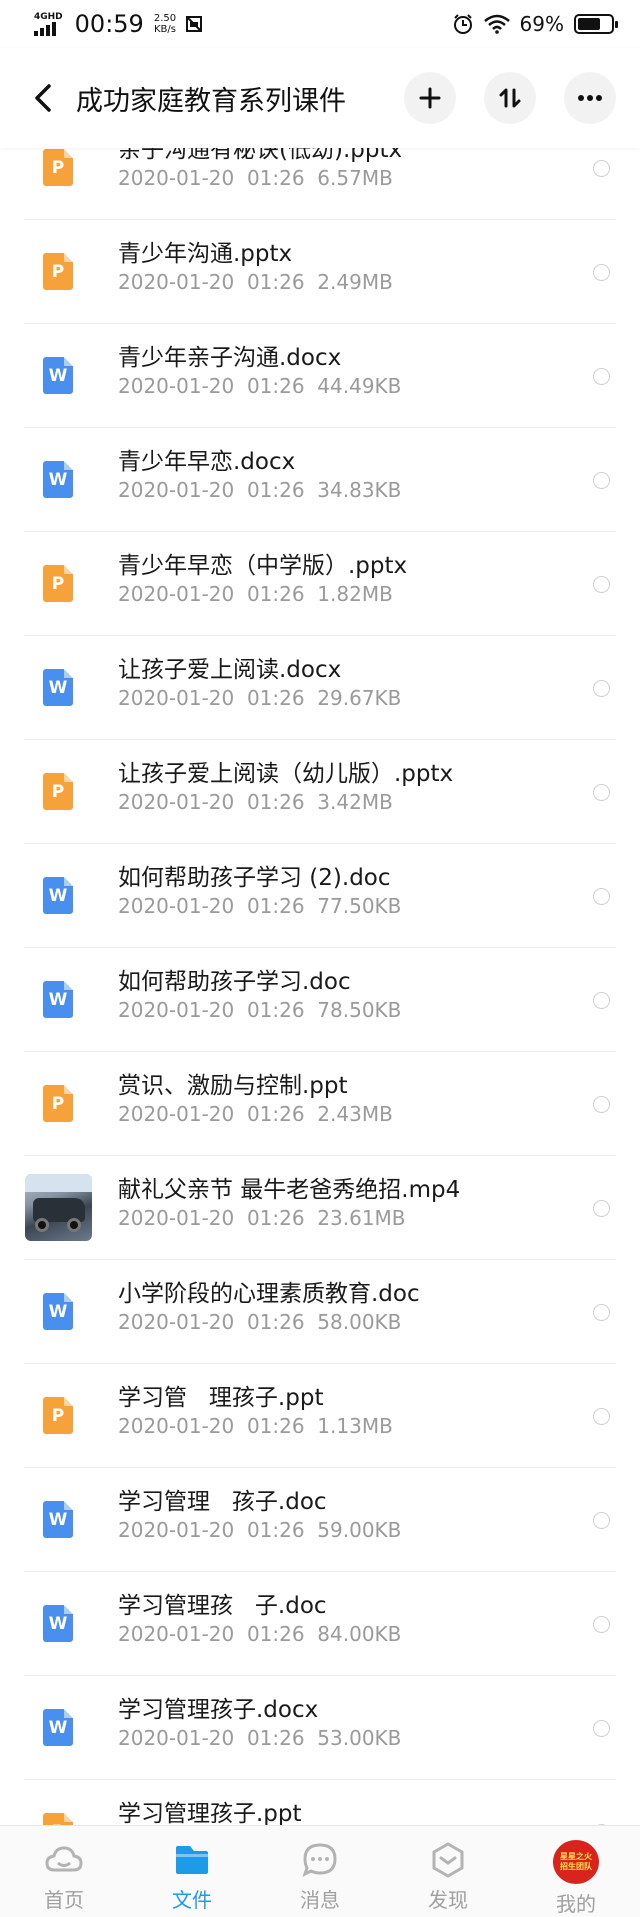 This screenshot has width=640, height=1917. What do you see at coordinates (596, 24) in the screenshot?
I see `battery-icon` at bounding box center [596, 24].